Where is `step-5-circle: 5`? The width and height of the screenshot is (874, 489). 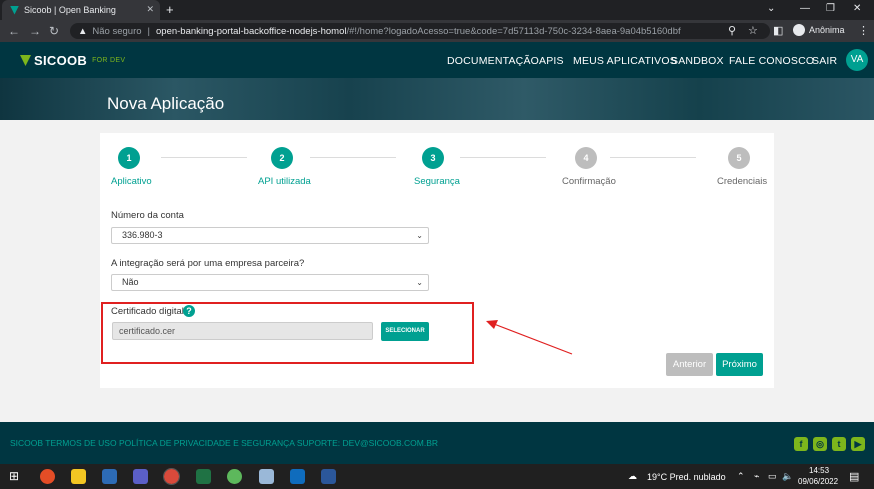 step-5-circle: 5 is located at coordinates (739, 158).